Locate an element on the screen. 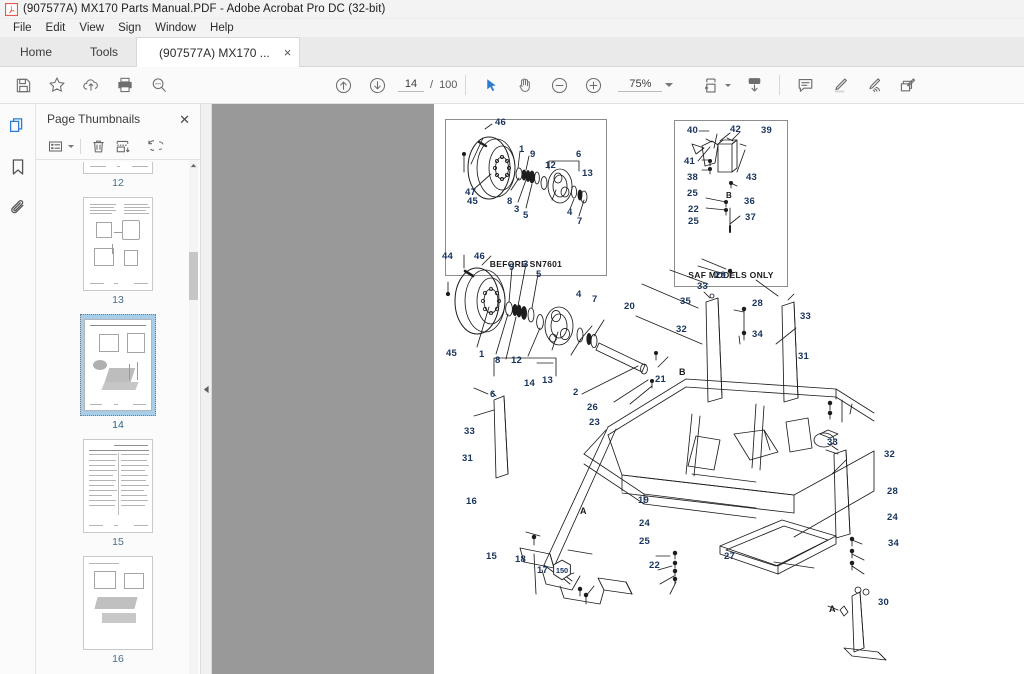 The height and width of the screenshot is (674, 1024). rotate-clockwise-icon is located at coordinates (165, 147).